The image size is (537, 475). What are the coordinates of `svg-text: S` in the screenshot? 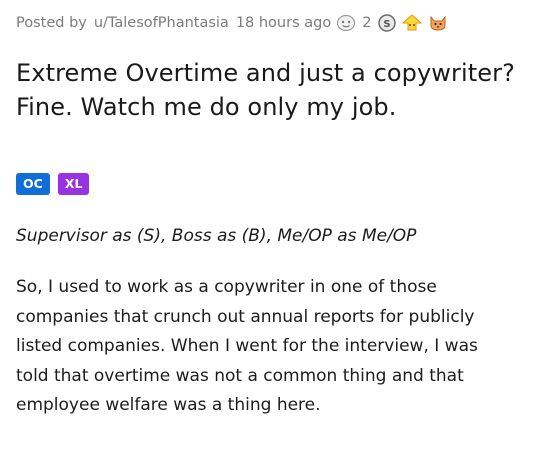 It's located at (387, 24).